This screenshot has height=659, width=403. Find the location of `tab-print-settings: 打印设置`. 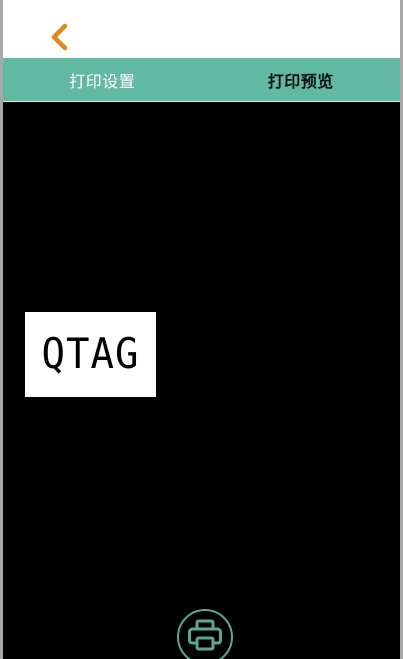

tab-print-settings: 打印设置 is located at coordinates (102, 79).